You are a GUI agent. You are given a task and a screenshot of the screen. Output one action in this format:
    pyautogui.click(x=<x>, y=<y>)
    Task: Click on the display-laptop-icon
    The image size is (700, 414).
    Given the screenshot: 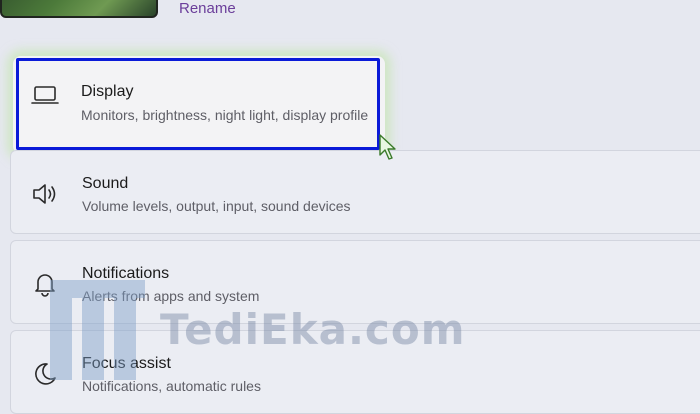 What is the action you would take?
    pyautogui.click(x=45, y=95)
    